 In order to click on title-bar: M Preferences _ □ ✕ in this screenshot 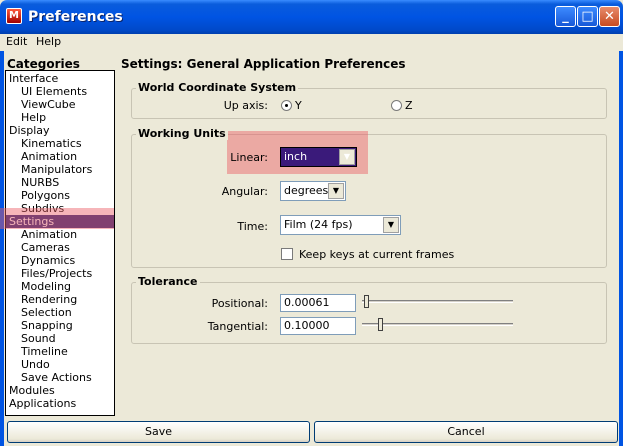, I will do `click(311, 17)`.